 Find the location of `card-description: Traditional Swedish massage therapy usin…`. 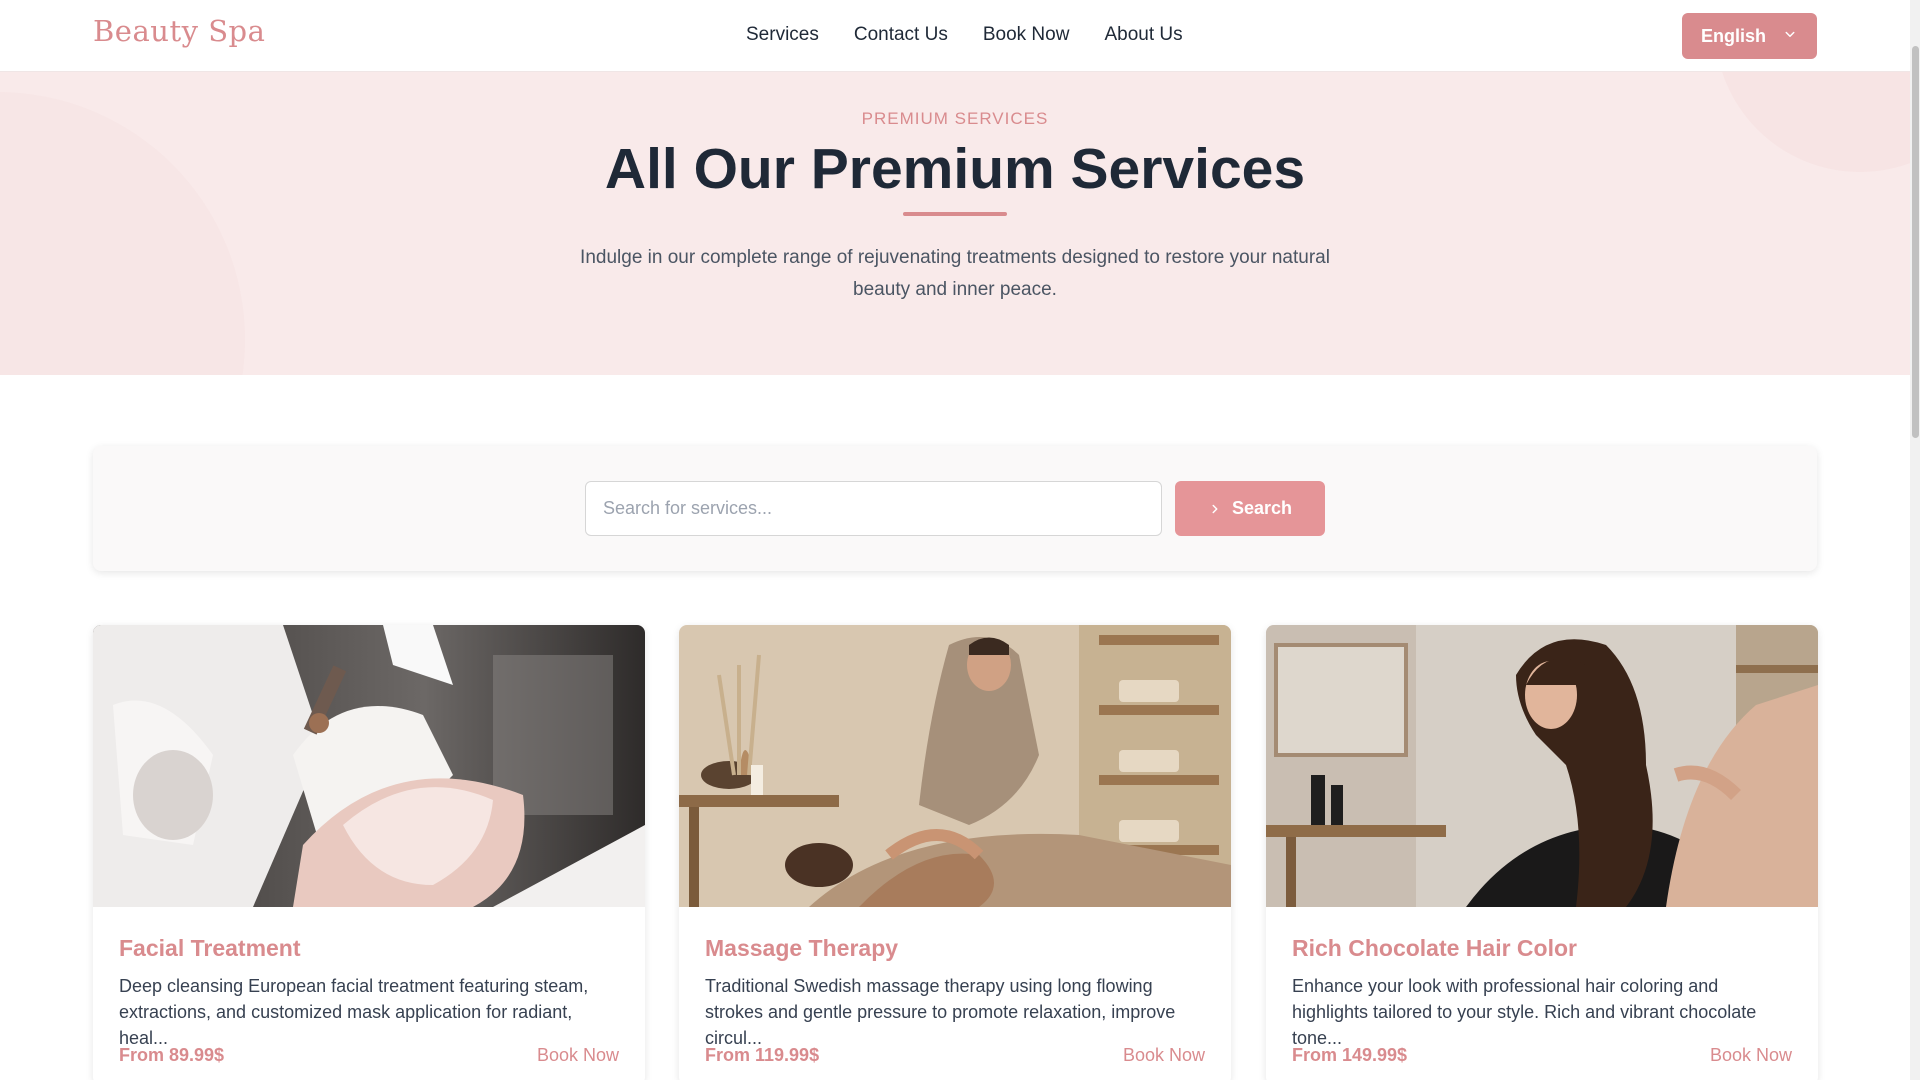

card-description: Traditional Swedish massage therapy usin… is located at coordinates (940, 1012).